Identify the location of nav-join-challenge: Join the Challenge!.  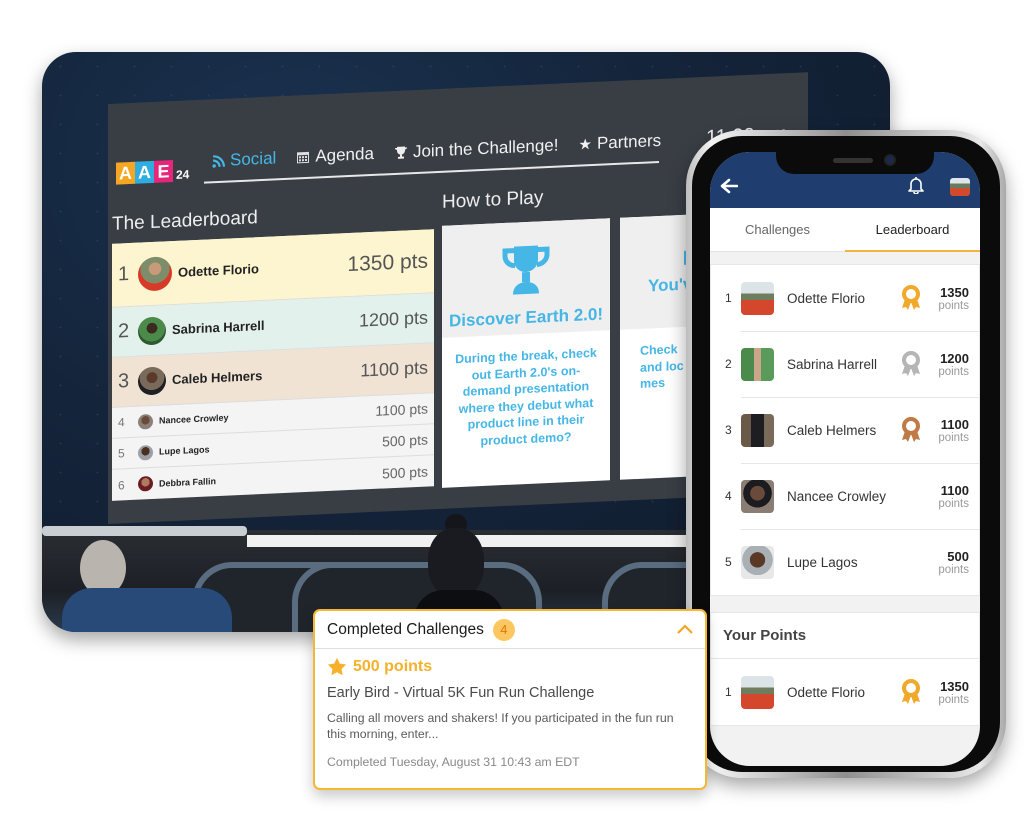
(476, 149).